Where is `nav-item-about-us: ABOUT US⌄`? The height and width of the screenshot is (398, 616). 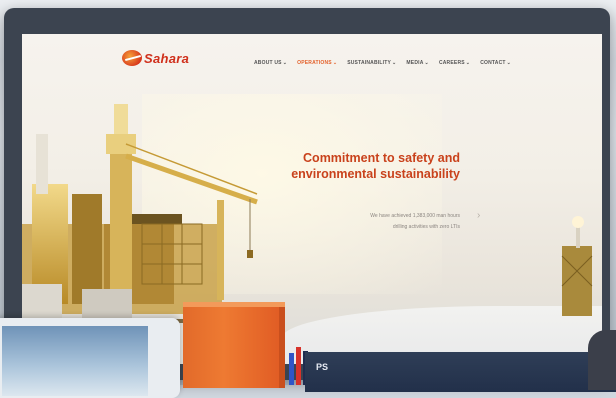
nav-item-about-us: ABOUT US⌄ is located at coordinates (270, 63).